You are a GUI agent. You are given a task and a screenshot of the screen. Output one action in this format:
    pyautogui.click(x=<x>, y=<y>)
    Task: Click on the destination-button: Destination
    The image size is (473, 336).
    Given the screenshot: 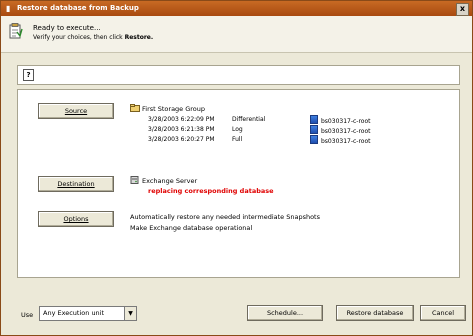 What is the action you would take?
    pyautogui.click(x=76, y=184)
    